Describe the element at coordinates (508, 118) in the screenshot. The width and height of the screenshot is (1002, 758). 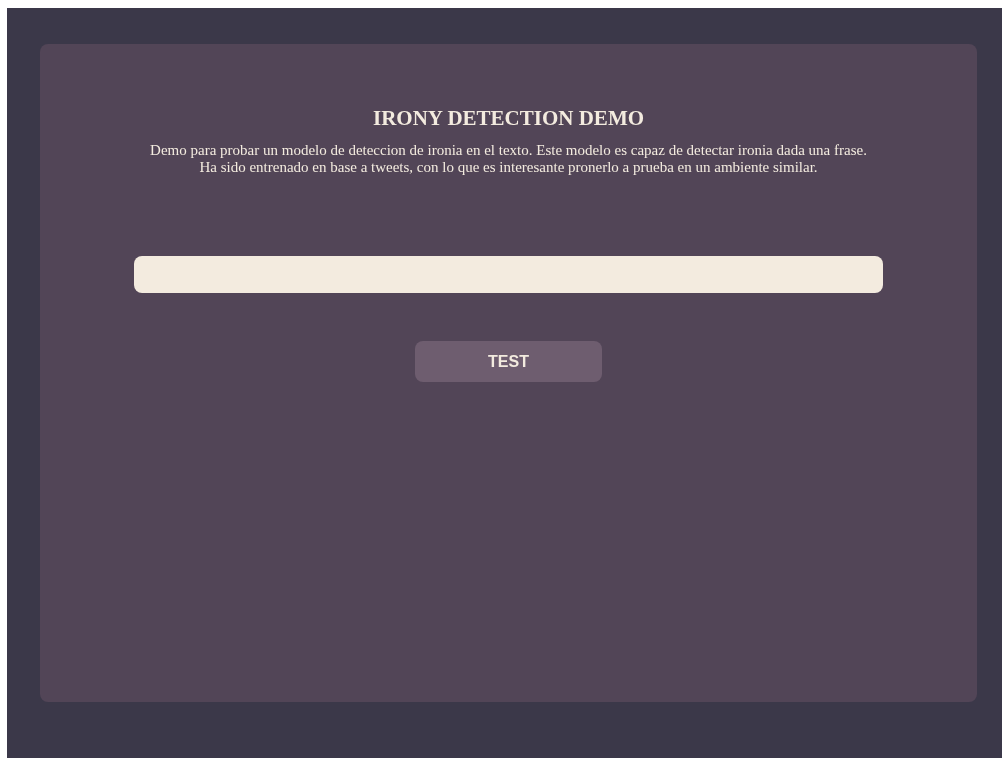
I see `page-title: IRONY DETECTION DEMO` at that location.